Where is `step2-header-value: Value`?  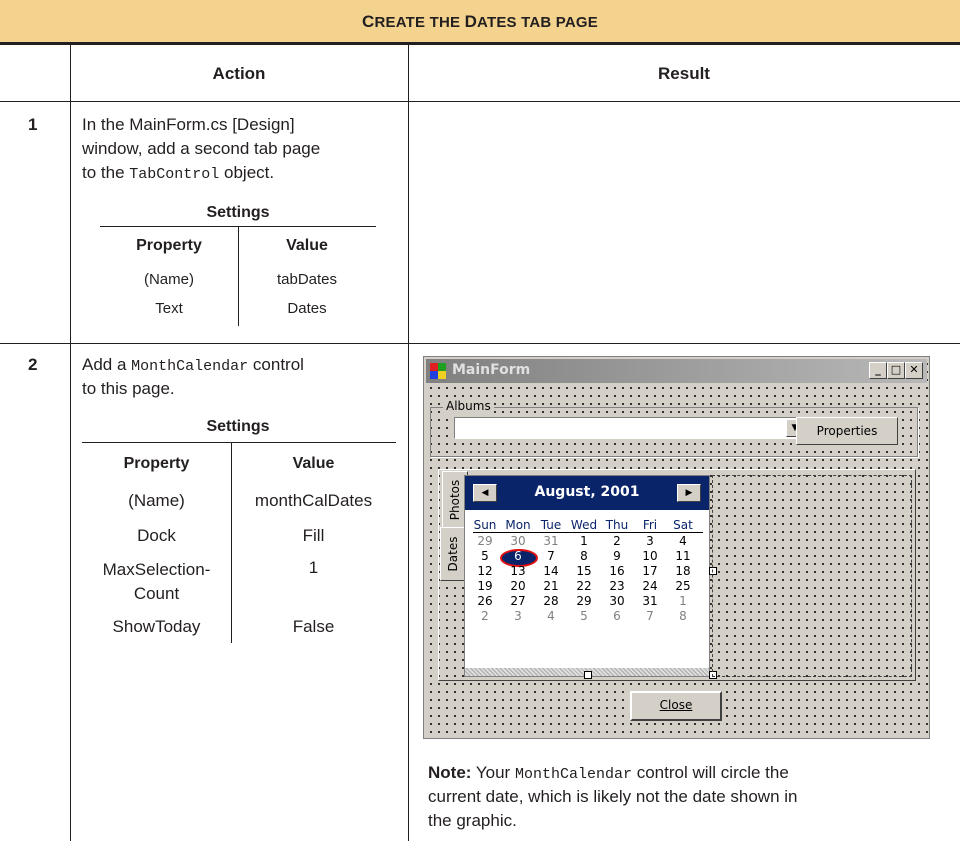
step2-header-value: Value is located at coordinates (313, 463).